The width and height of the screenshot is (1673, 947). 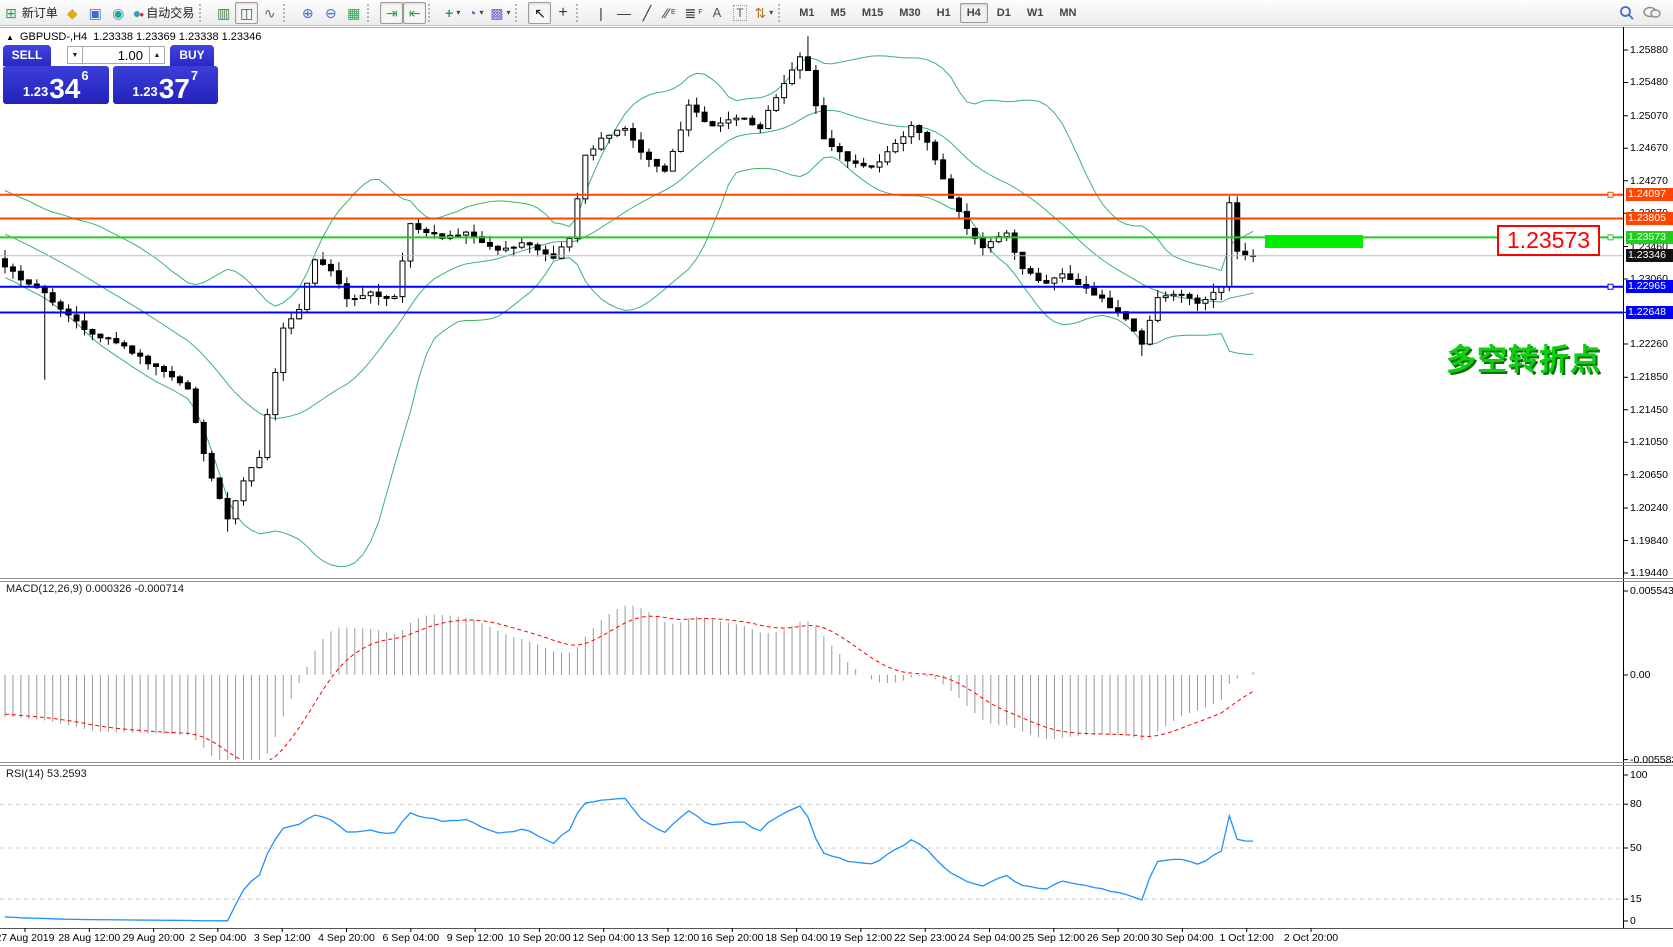 What do you see at coordinates (85, 75) in the screenshot?
I see `sell-price-pip: 6` at bounding box center [85, 75].